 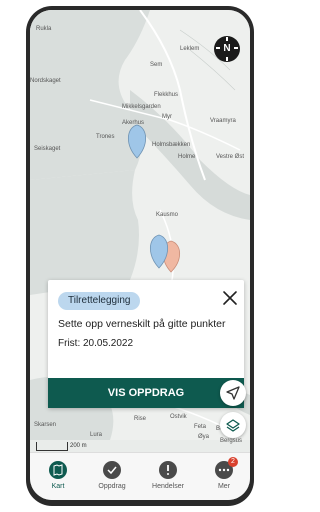 What do you see at coordinates (233, 462) in the screenshot?
I see `notification-badge: 2` at bounding box center [233, 462].